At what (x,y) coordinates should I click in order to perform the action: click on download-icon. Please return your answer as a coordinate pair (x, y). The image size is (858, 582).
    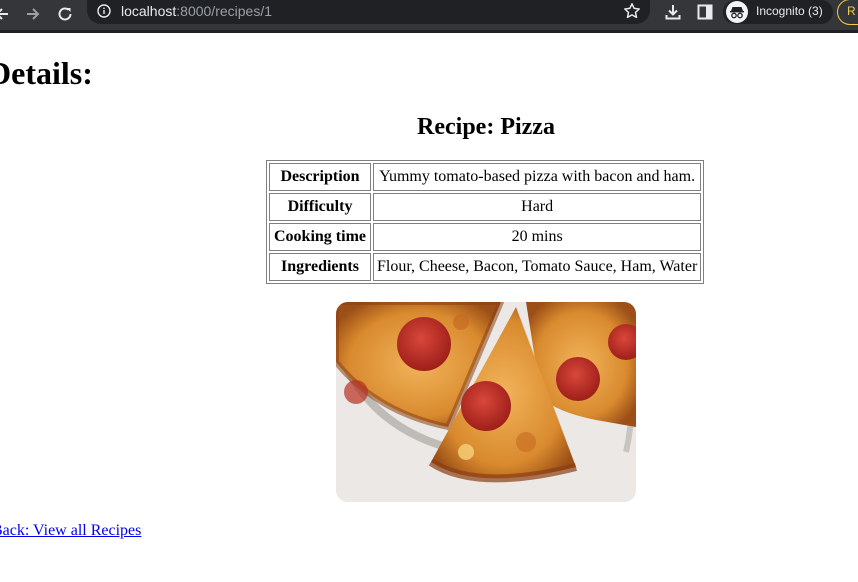
    Looking at the image, I should click on (673, 12).